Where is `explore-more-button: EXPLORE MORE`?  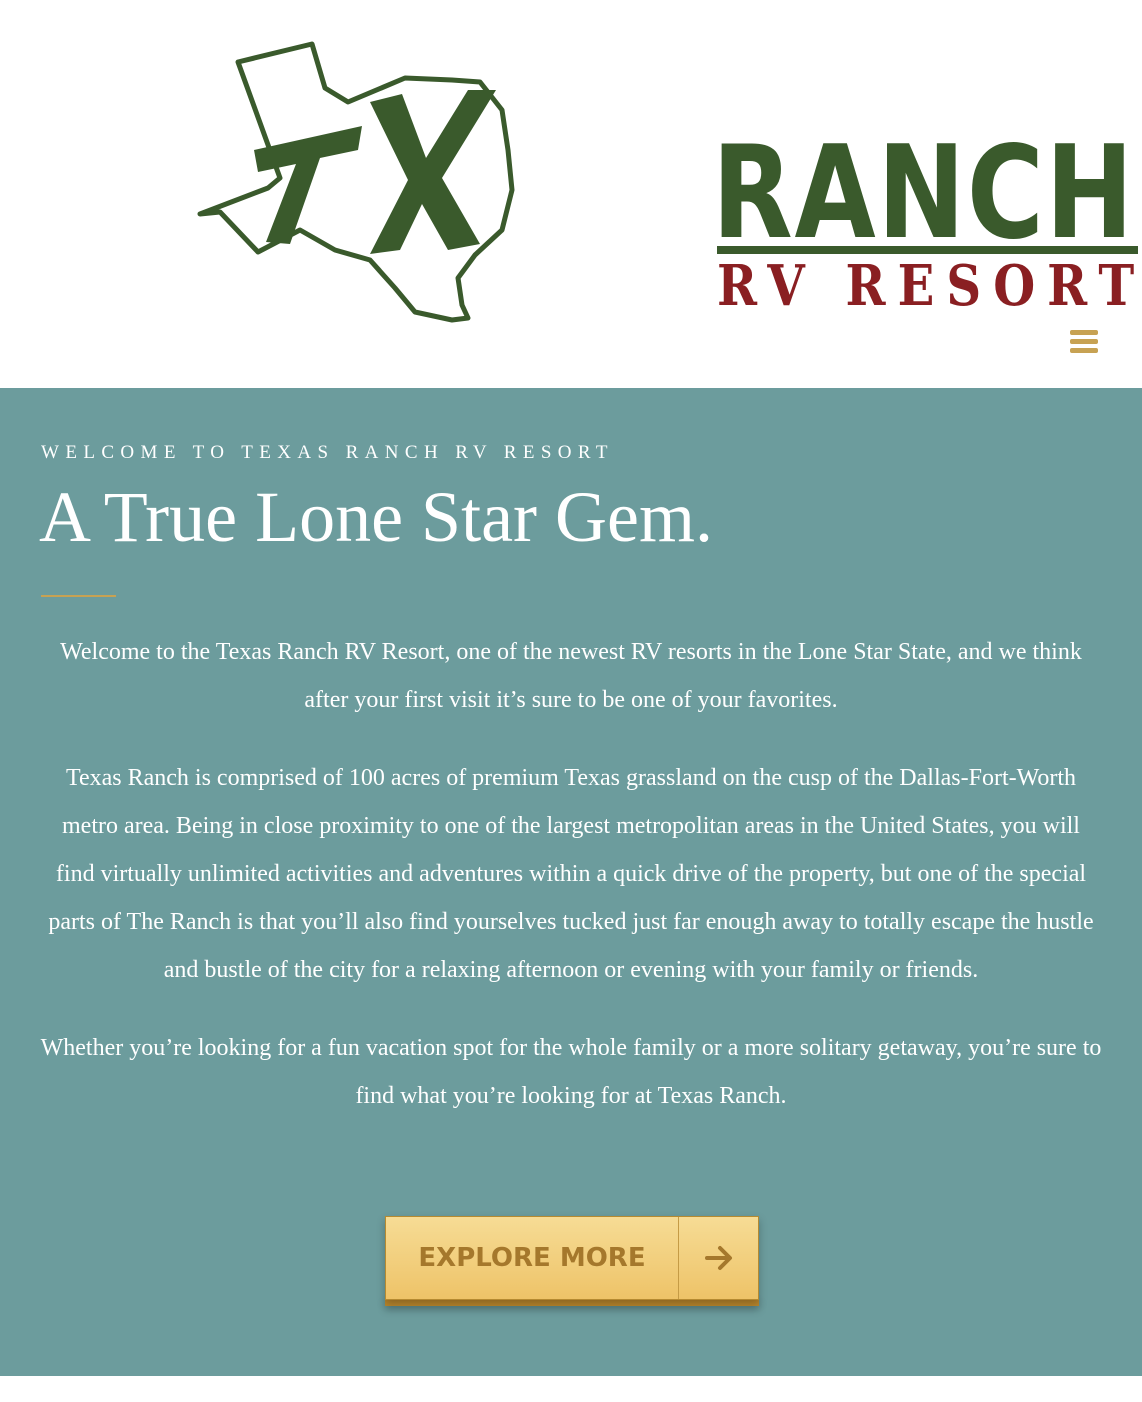
explore-more-button: EXPLORE MORE is located at coordinates (572, 1261).